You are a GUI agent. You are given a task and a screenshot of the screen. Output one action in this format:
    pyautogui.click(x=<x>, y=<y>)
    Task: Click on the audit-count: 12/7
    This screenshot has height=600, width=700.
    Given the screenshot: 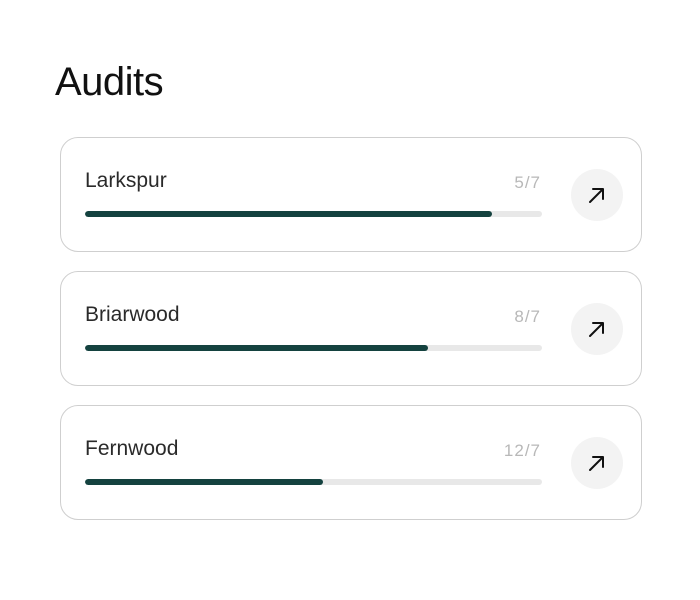 What is the action you would take?
    pyautogui.click(x=522, y=450)
    